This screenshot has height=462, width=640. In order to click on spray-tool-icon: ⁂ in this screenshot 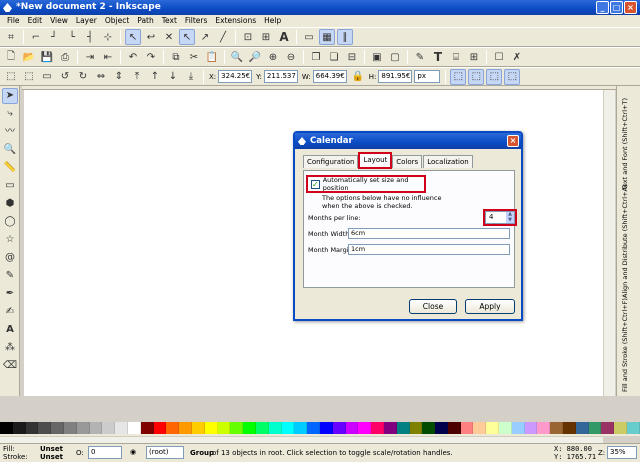, I will do `click(10, 348)`.